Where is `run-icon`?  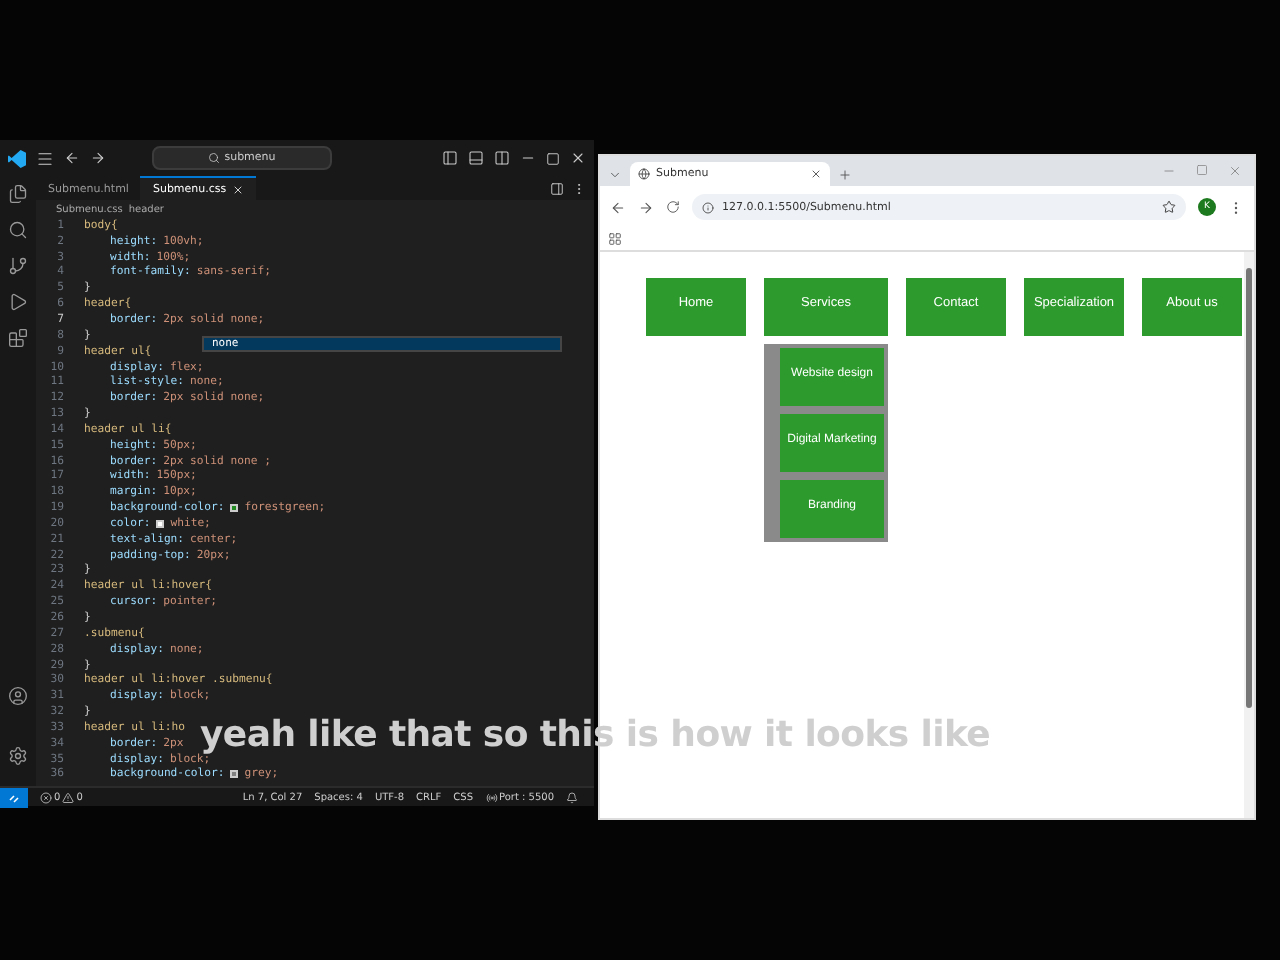 run-icon is located at coordinates (18, 302).